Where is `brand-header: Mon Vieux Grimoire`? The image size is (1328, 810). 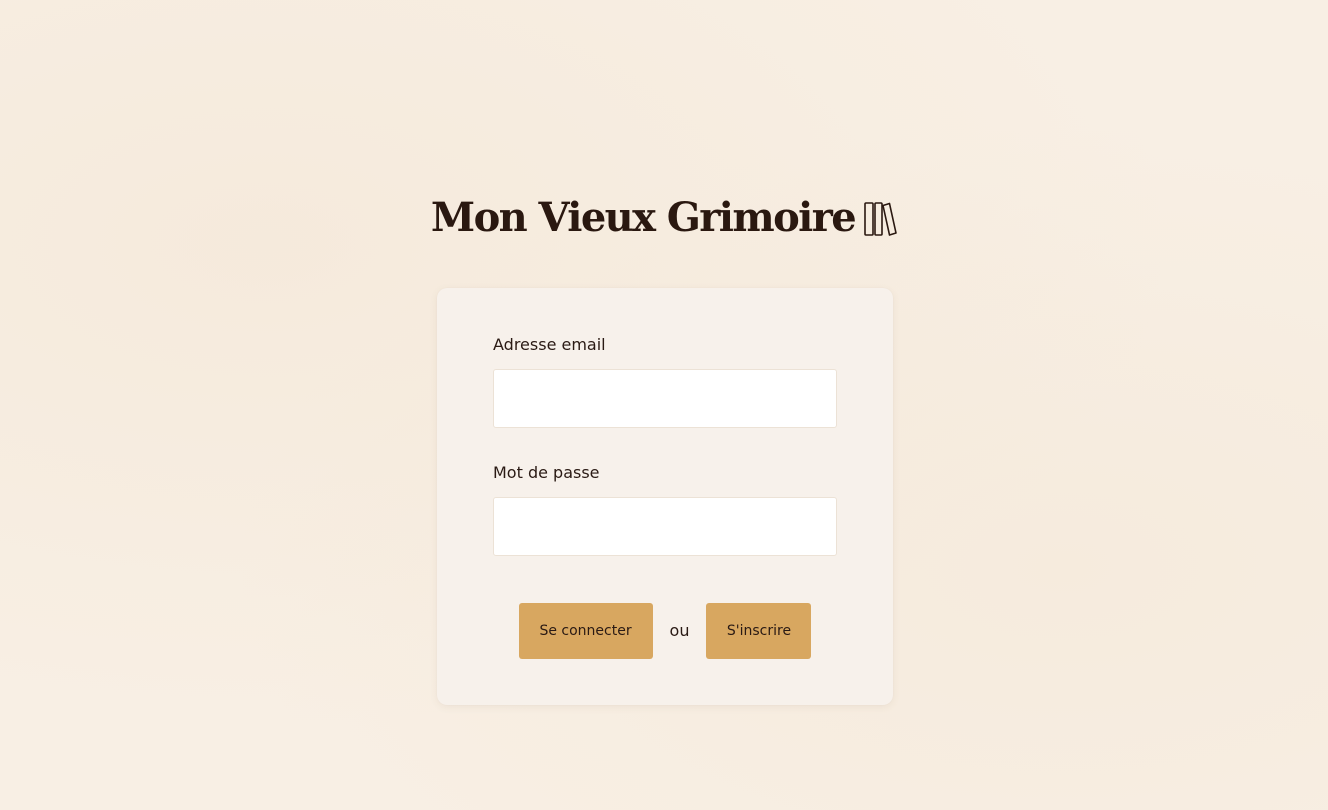 brand-header: Mon Vieux Grimoire is located at coordinates (664, 218).